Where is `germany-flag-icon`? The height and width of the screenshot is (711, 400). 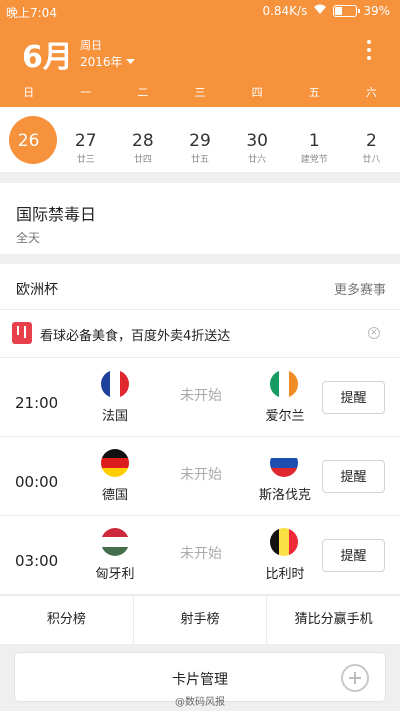
germany-flag-icon is located at coordinates (115, 463).